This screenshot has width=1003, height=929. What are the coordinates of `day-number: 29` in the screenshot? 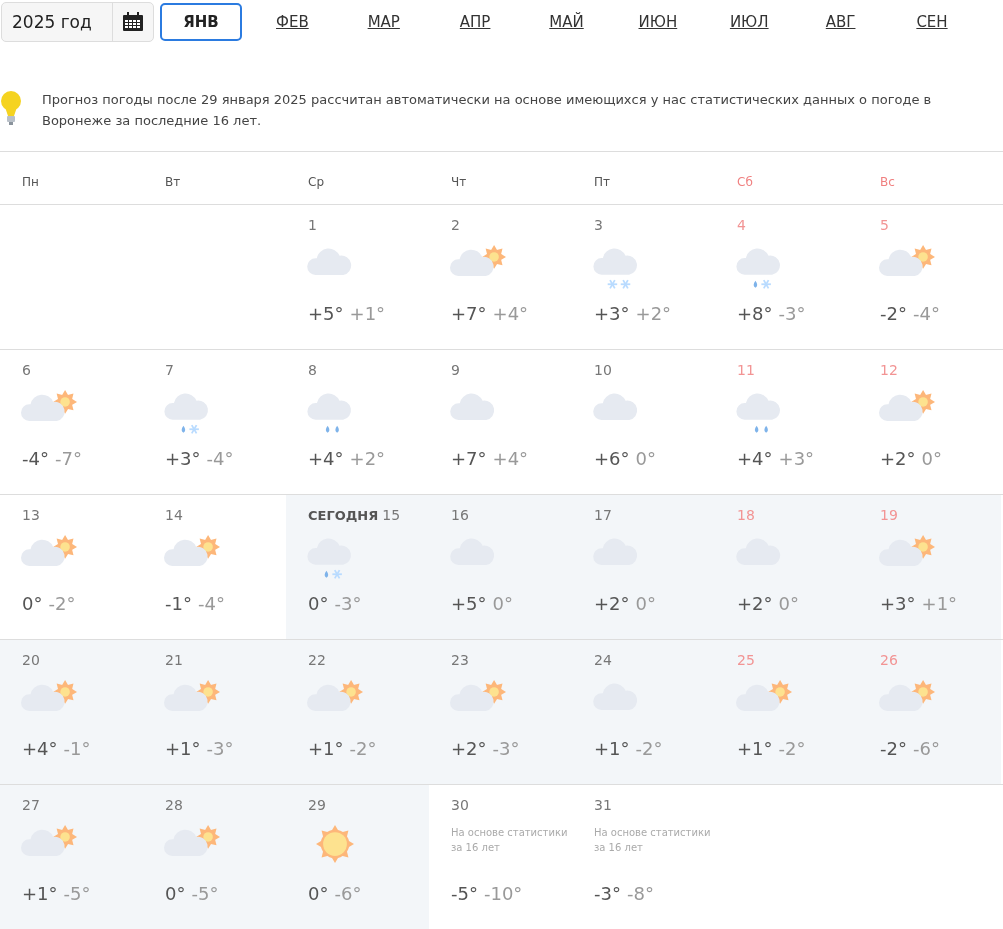 It's located at (317, 805).